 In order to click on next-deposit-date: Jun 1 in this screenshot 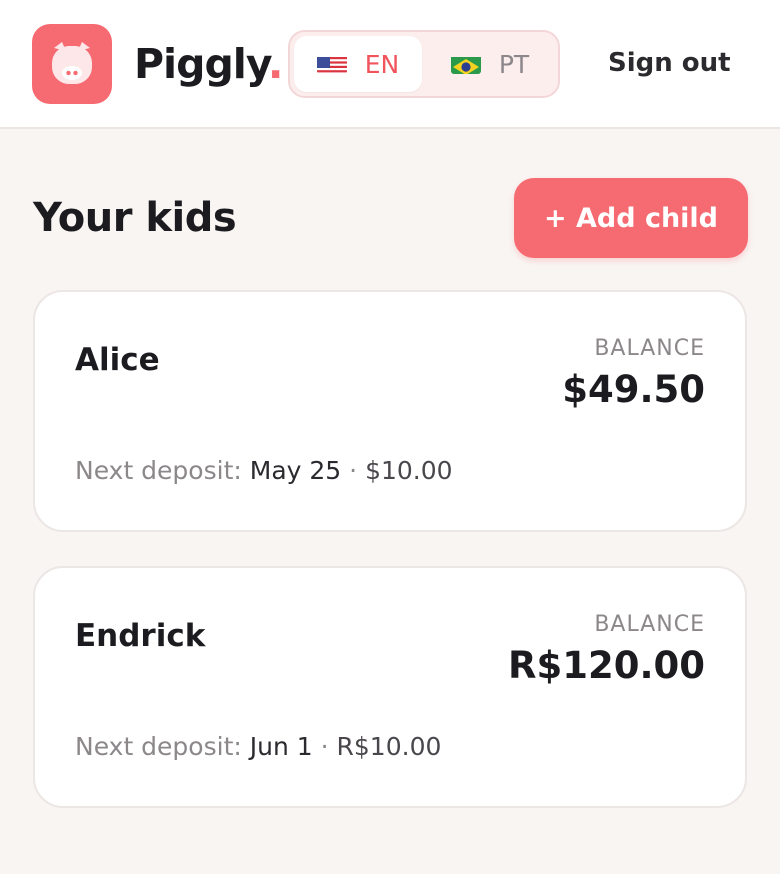, I will do `click(281, 746)`.